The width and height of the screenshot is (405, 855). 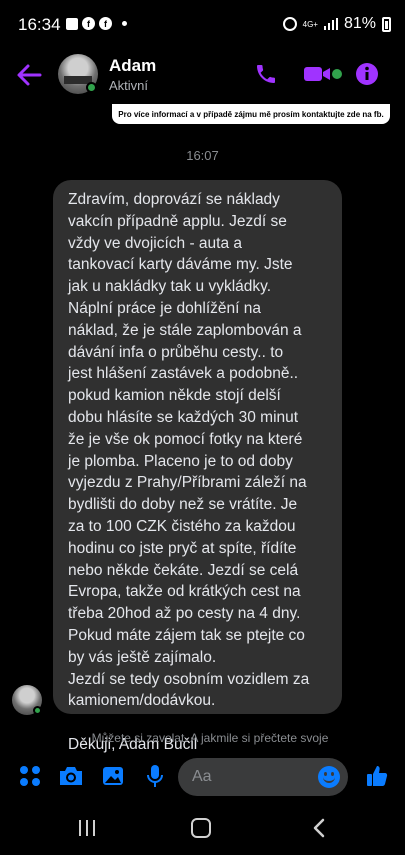 I want to click on voice-message-button, so click(x=155, y=776).